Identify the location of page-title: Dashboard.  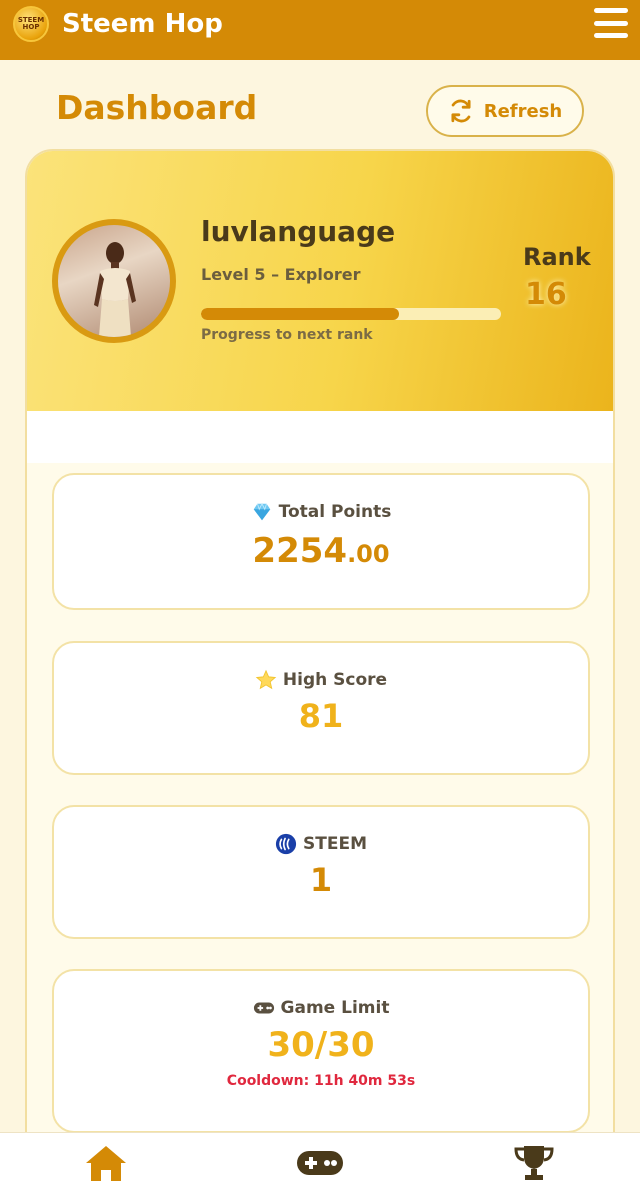
(157, 107).